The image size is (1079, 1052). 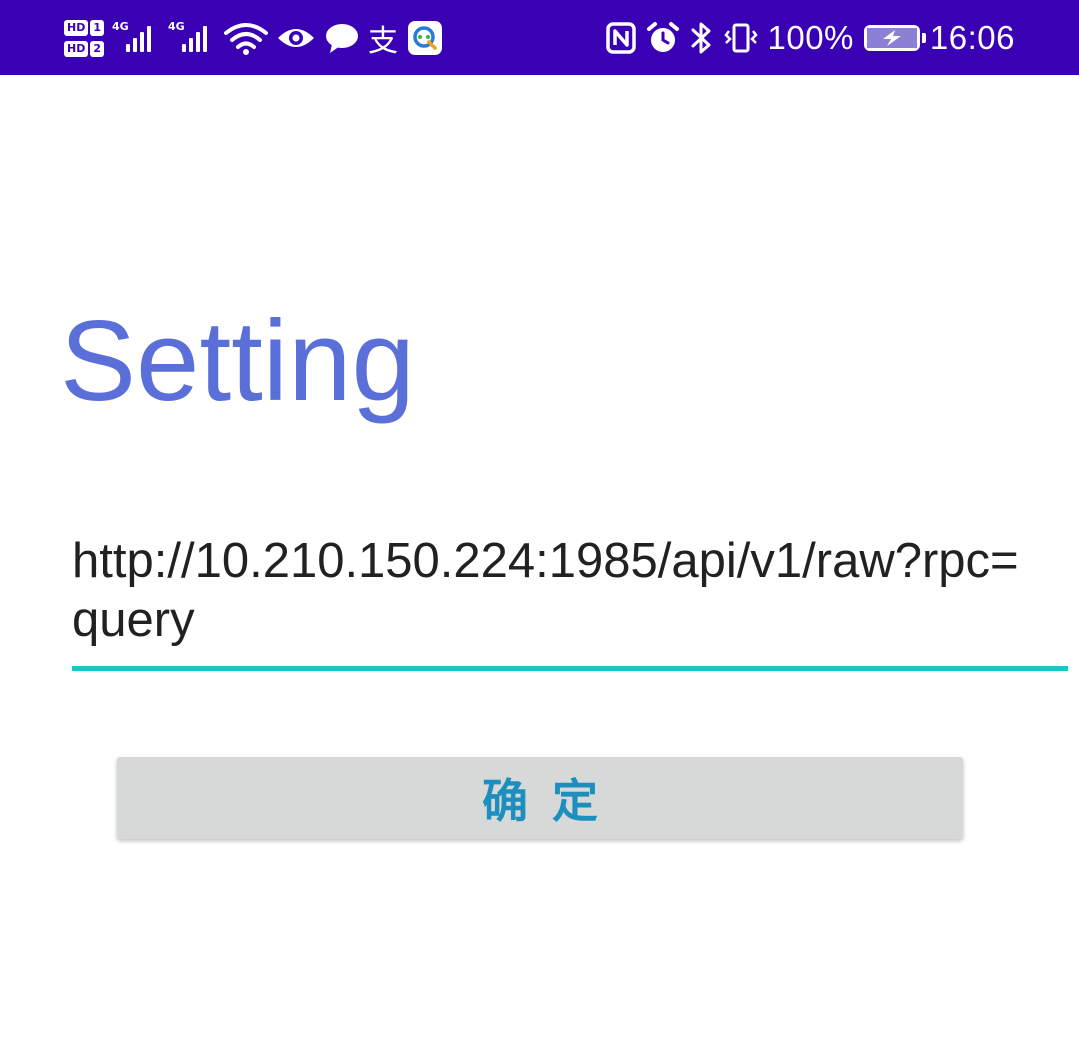 I want to click on vibrate-icon, so click(x=740, y=38).